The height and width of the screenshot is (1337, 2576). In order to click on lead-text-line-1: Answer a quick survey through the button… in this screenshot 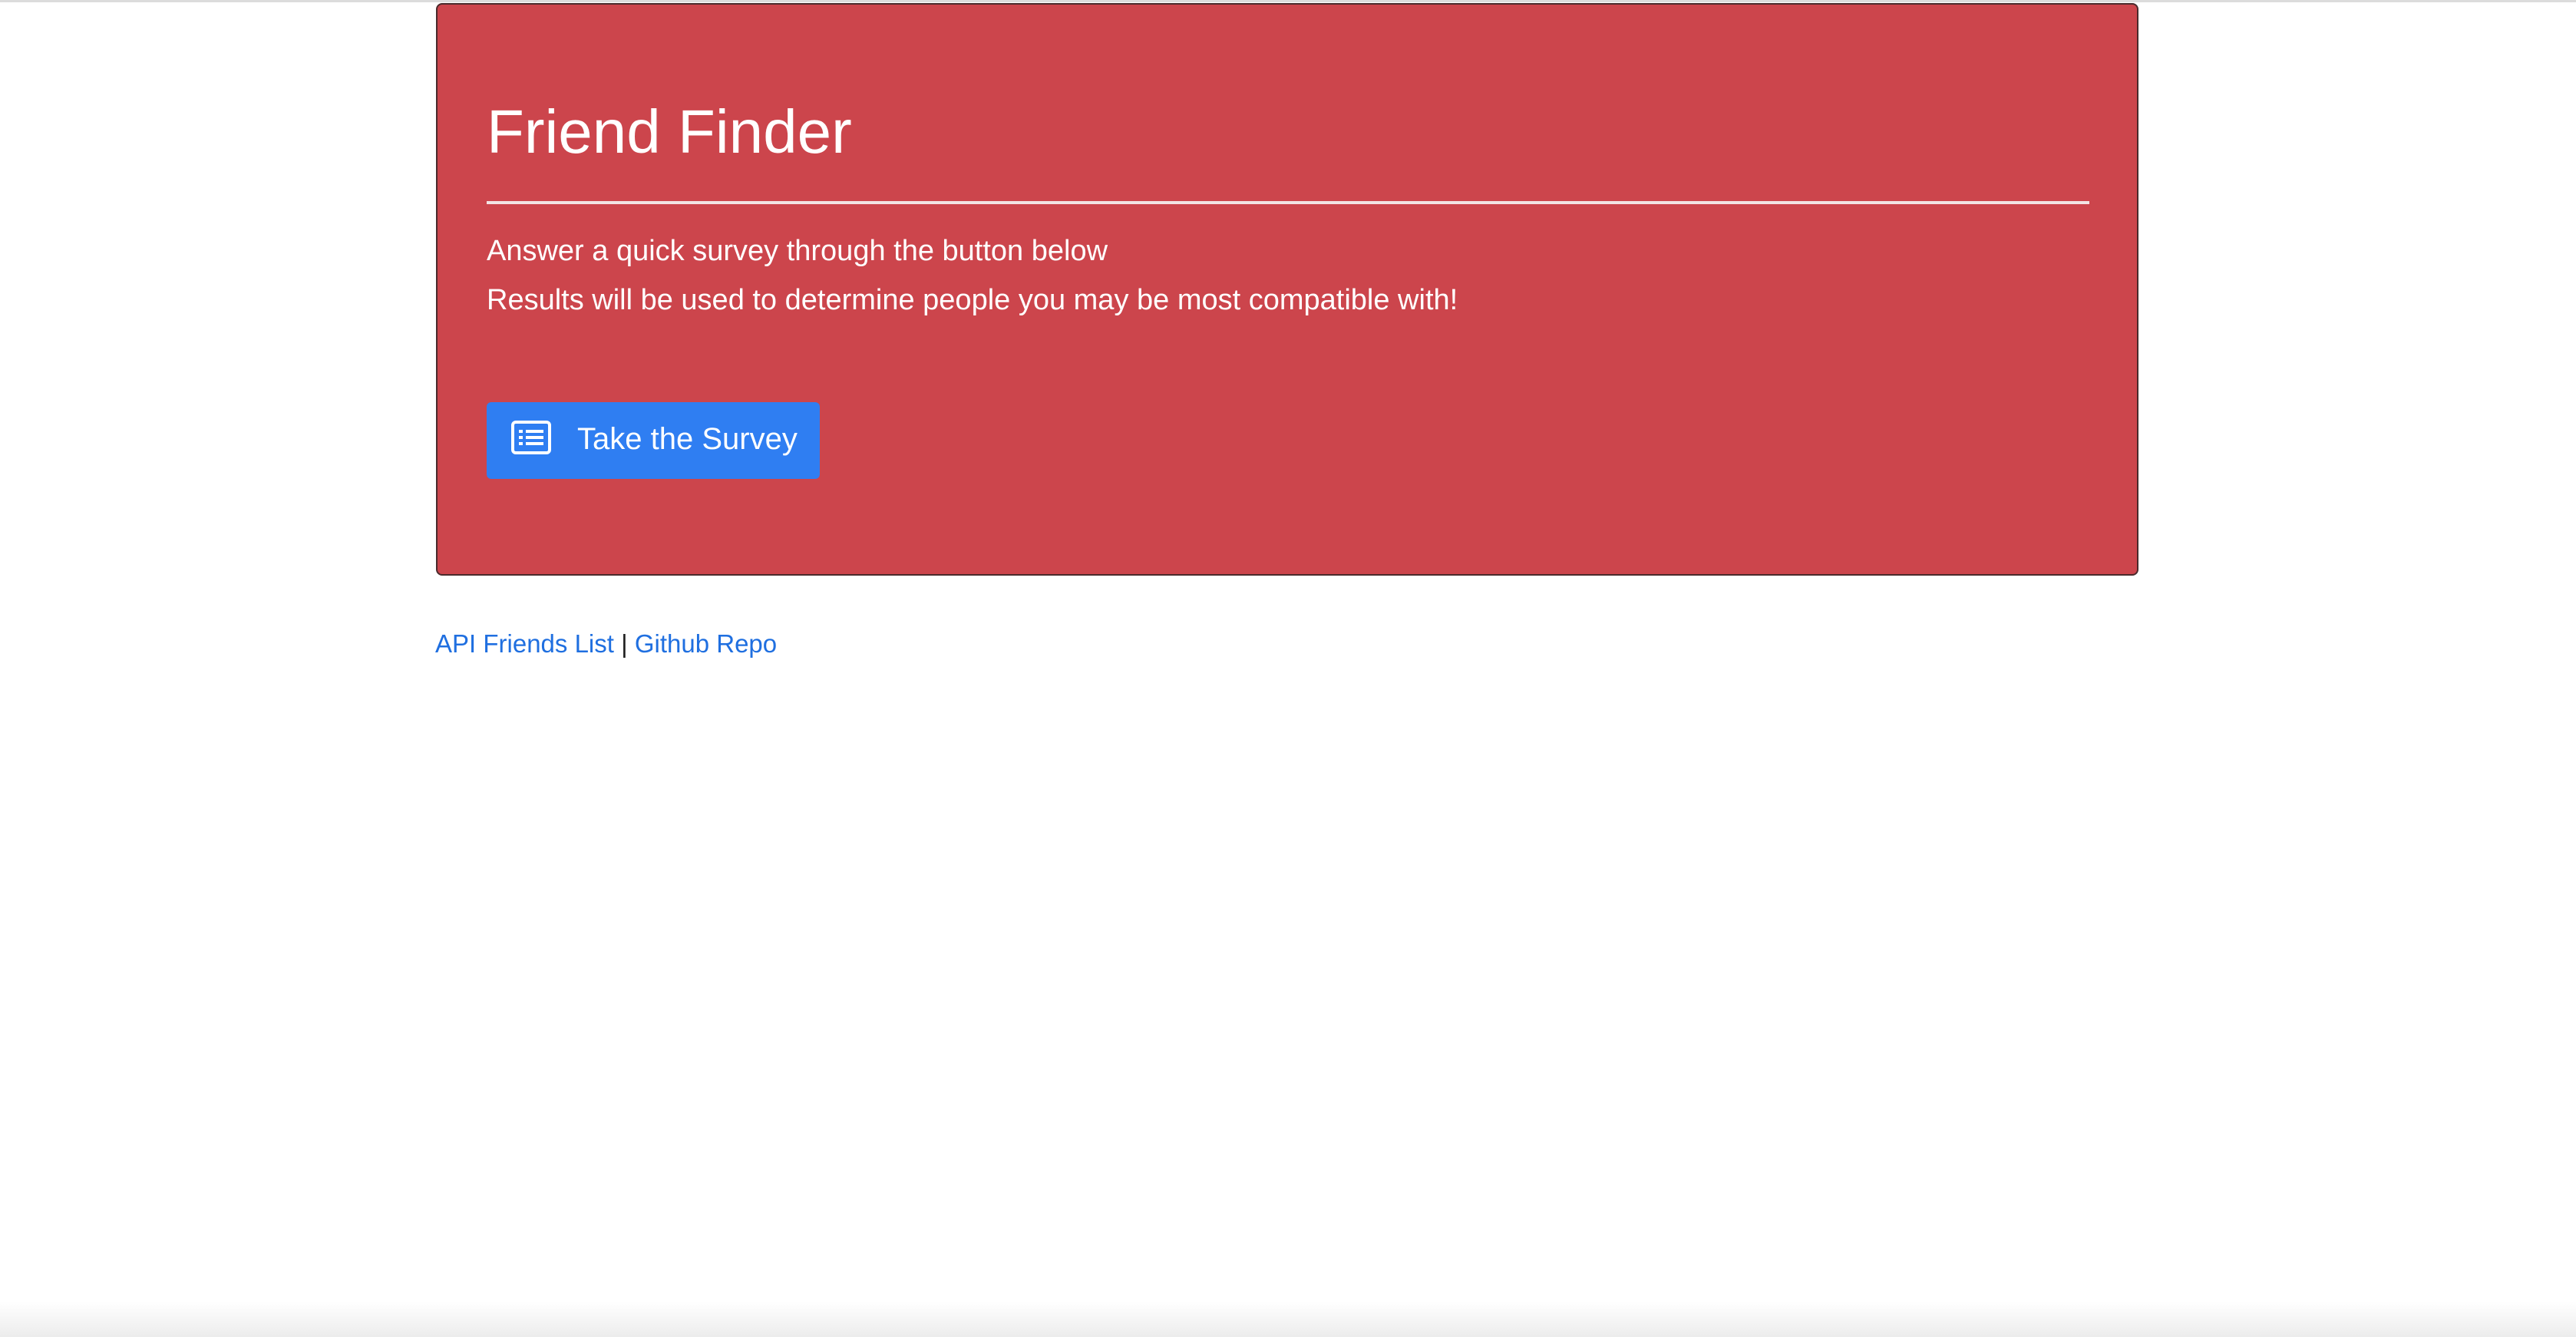, I will do `click(797, 251)`.